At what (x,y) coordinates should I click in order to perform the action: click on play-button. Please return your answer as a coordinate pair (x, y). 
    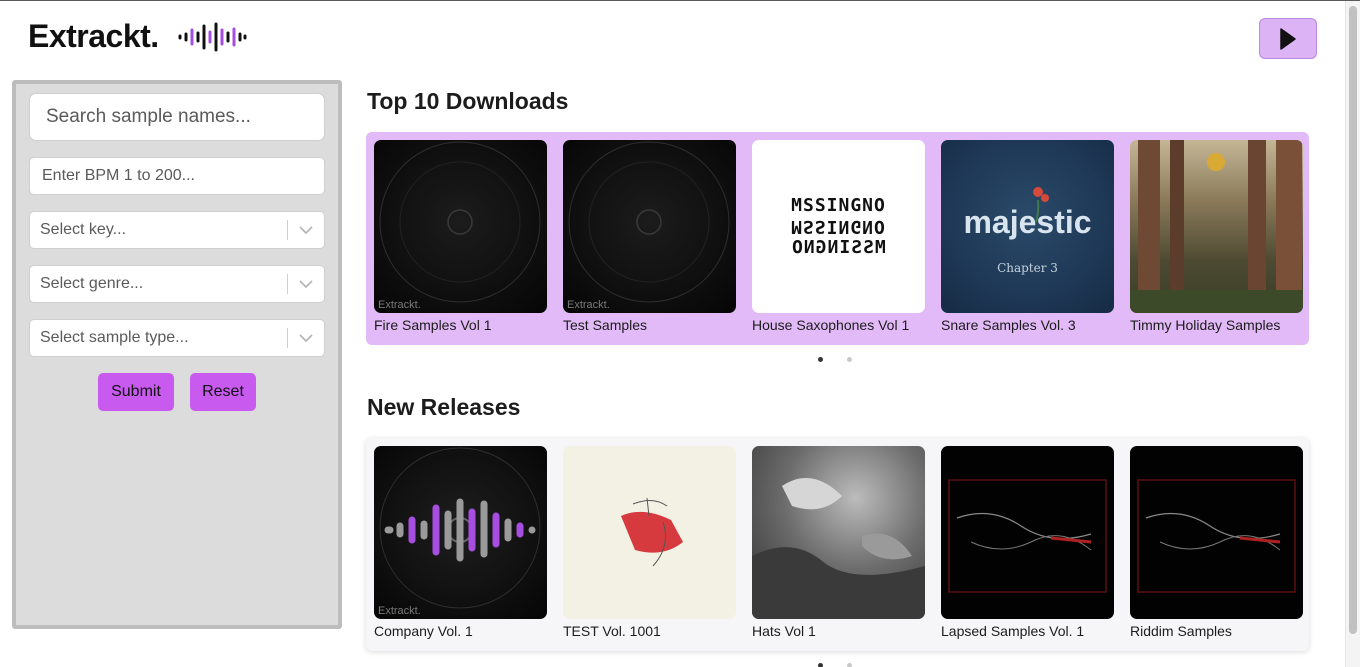
    Looking at the image, I should click on (1288, 38).